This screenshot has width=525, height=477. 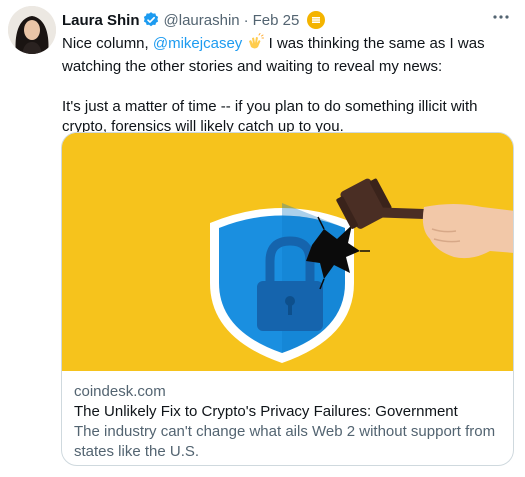 I want to click on coin-emoji-icon, so click(x=316, y=20).